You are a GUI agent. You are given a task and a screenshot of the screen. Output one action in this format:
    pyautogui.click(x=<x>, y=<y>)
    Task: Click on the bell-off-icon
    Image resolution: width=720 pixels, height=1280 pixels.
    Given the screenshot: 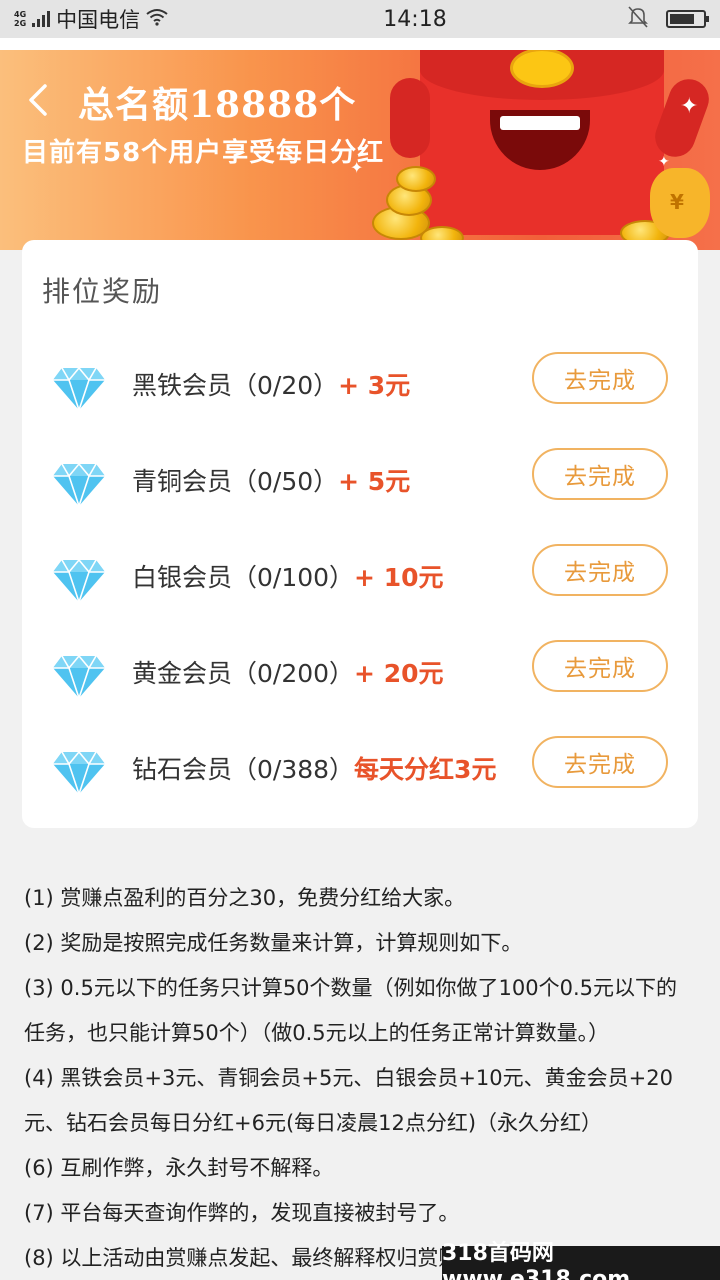 What is the action you would take?
    pyautogui.click(x=638, y=19)
    